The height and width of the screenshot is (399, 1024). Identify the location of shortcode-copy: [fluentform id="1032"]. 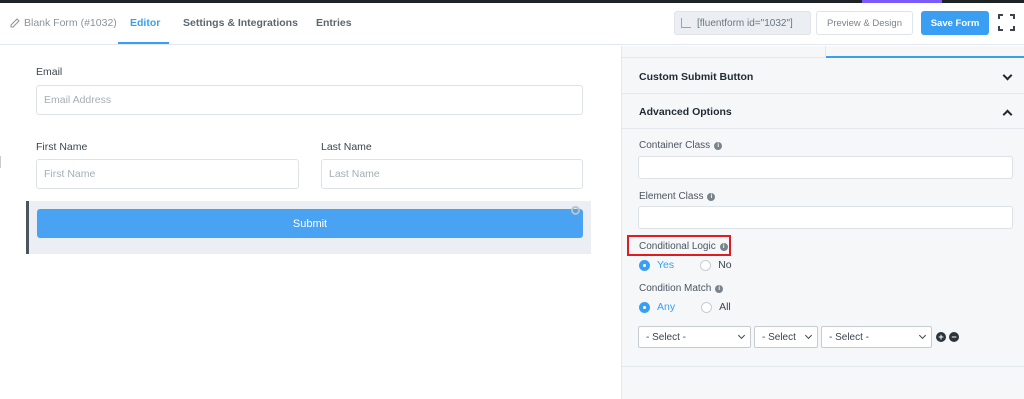
(742, 23).